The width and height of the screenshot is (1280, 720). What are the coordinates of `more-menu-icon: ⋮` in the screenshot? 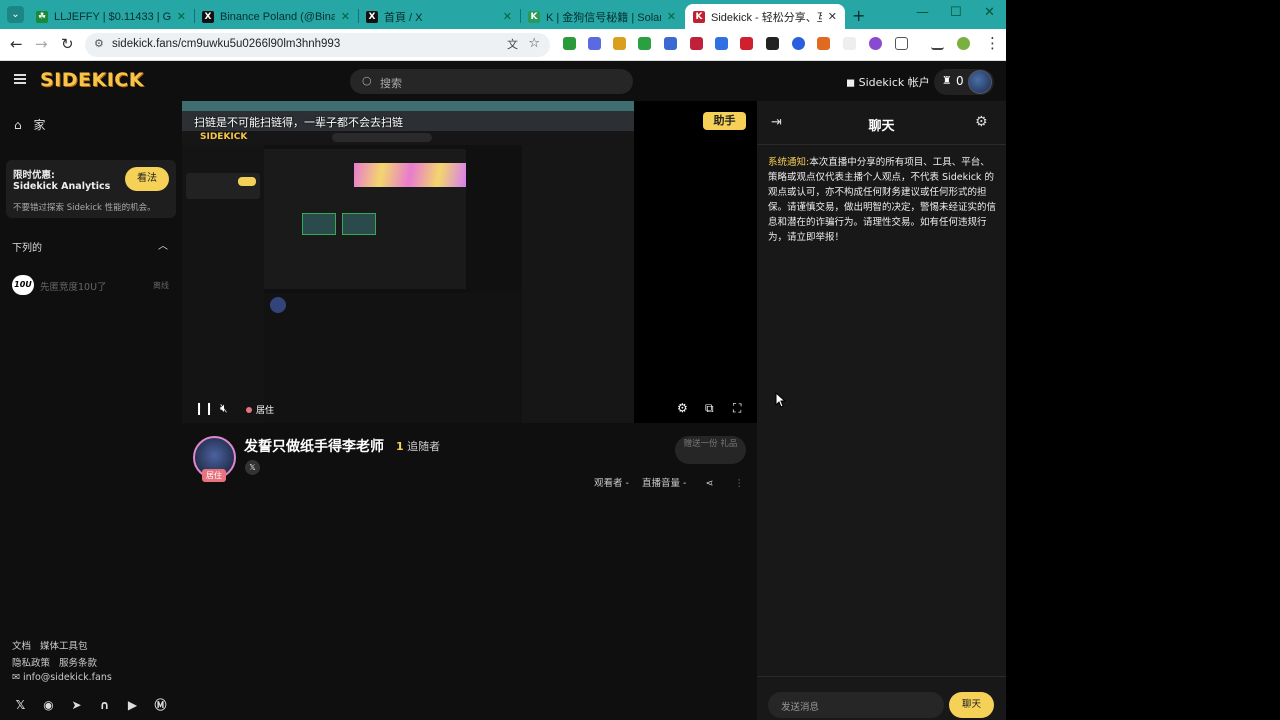 It's located at (992, 43).